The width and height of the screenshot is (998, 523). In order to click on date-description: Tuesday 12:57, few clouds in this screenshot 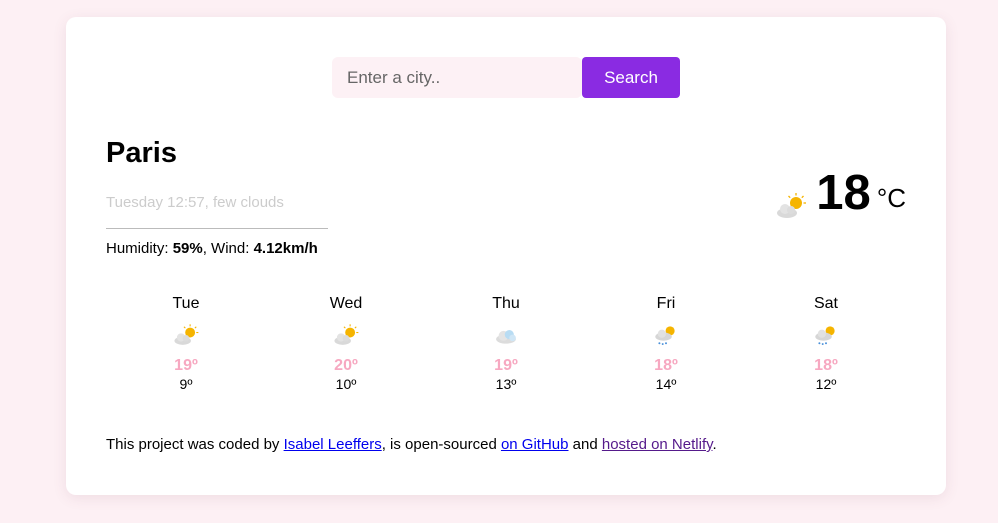, I will do `click(195, 202)`.